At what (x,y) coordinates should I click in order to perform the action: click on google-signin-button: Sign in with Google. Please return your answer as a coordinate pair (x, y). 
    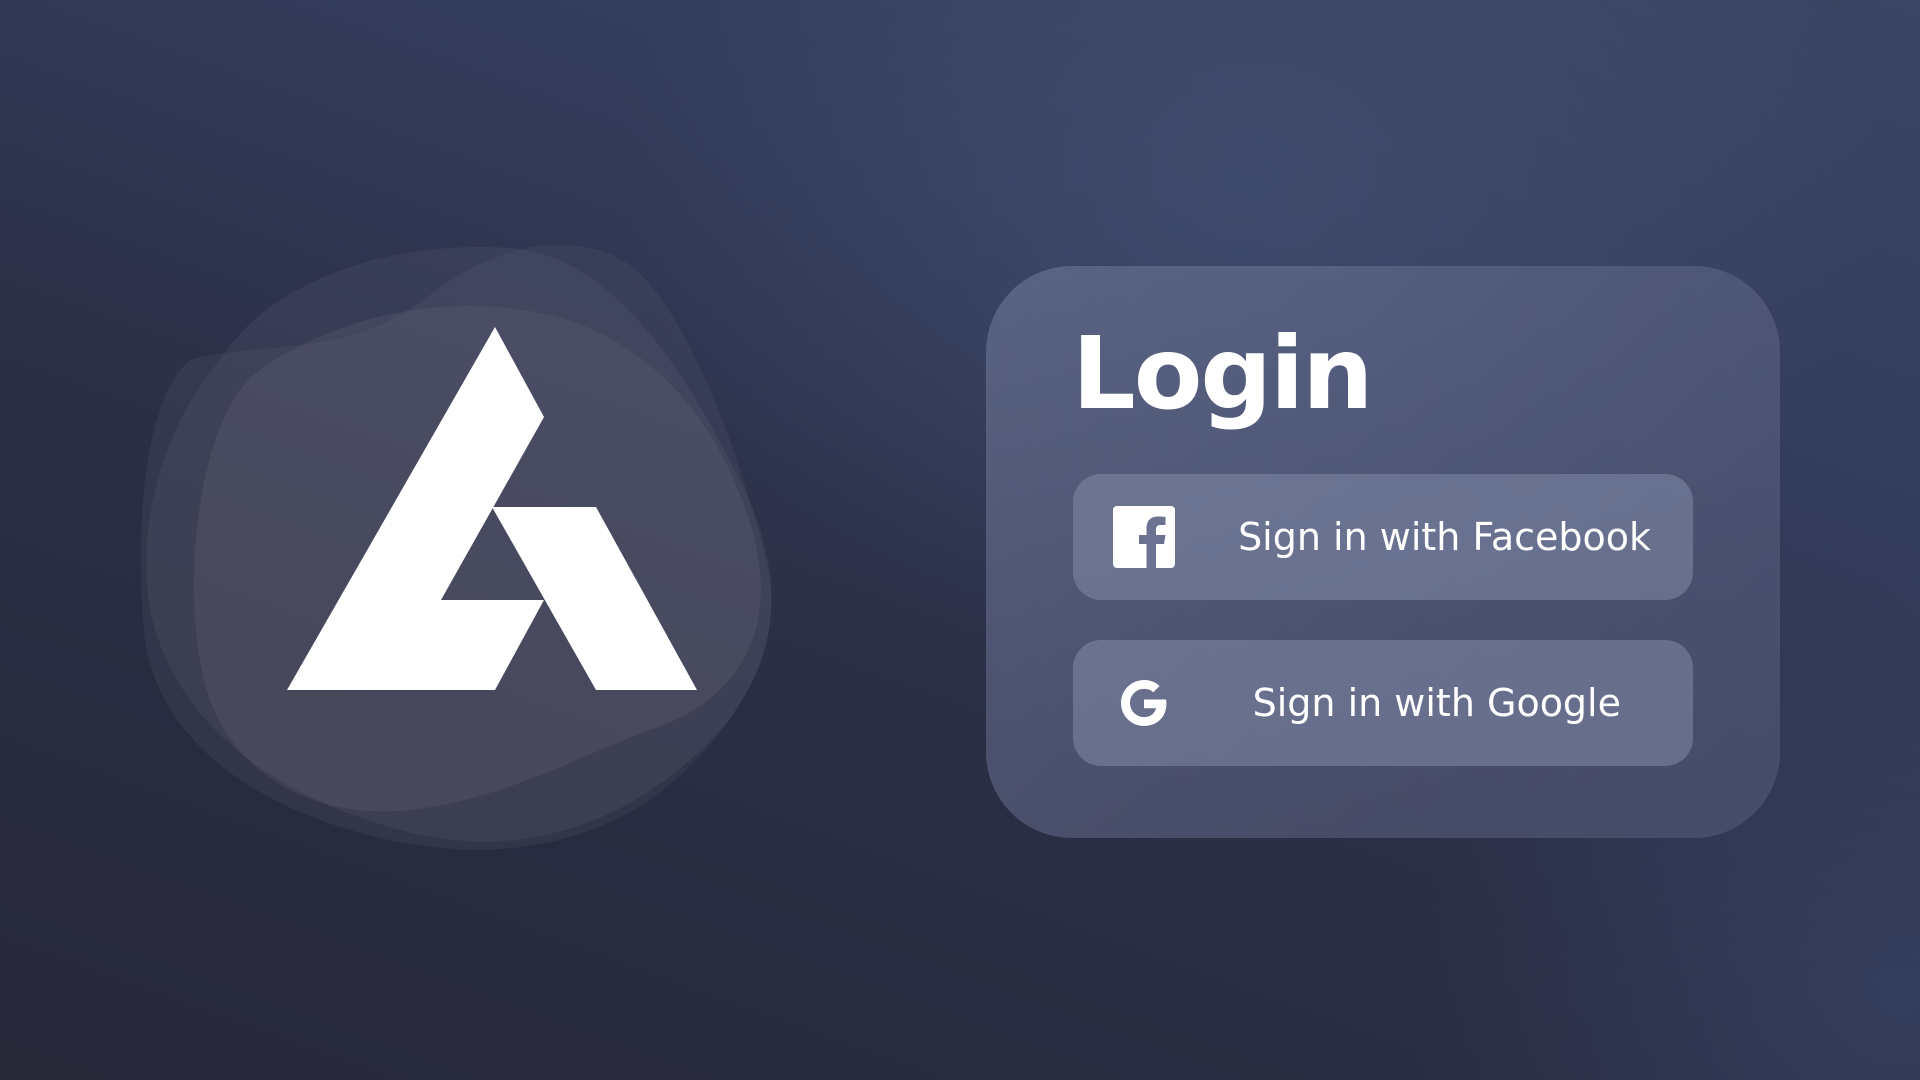
    Looking at the image, I should click on (1383, 703).